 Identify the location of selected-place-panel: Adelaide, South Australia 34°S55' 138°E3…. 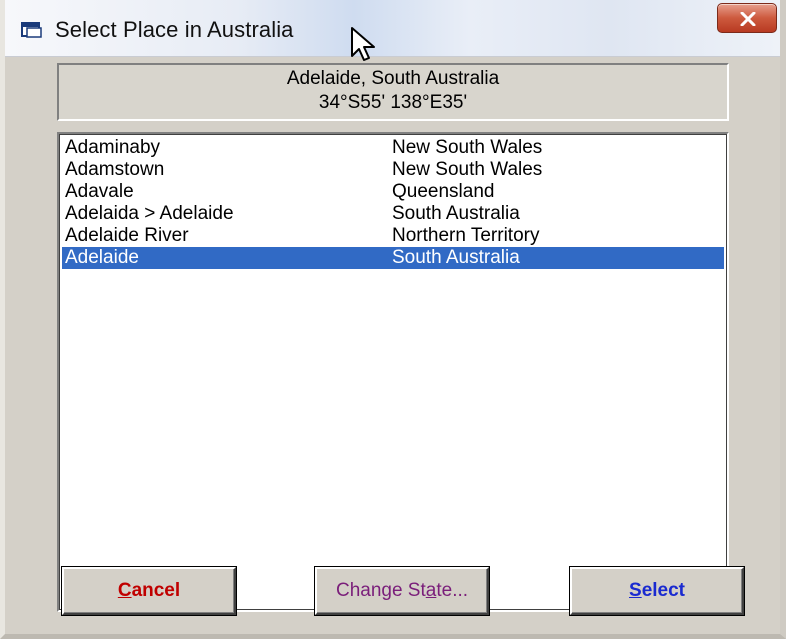
(393, 92).